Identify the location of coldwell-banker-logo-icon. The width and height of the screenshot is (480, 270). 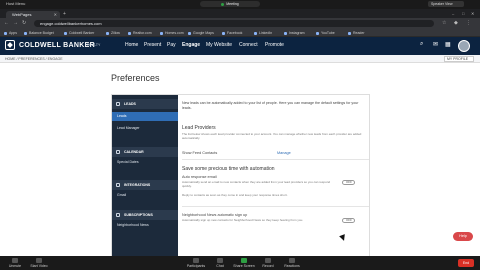
(10, 45).